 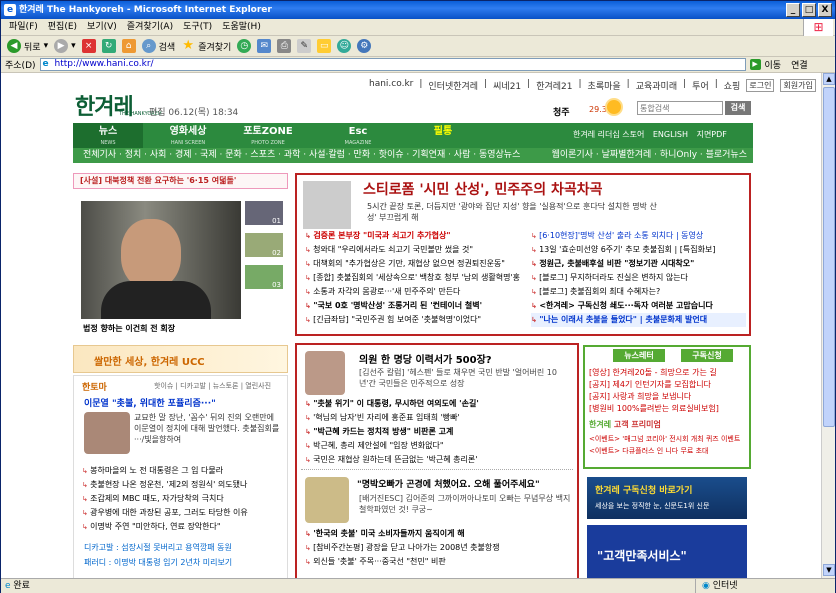 What do you see at coordinates (150, 402) in the screenshot?
I see `tdoma-headline: 이문열 "촛불, 위대한 포퓰리즘···"` at bounding box center [150, 402].